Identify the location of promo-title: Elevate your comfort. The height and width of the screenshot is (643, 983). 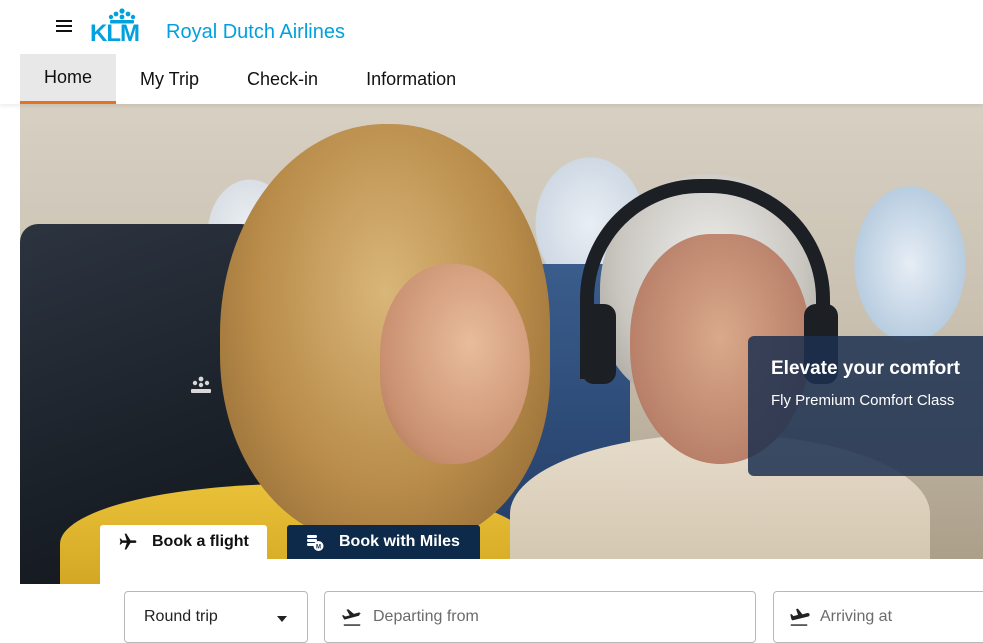
(865, 368).